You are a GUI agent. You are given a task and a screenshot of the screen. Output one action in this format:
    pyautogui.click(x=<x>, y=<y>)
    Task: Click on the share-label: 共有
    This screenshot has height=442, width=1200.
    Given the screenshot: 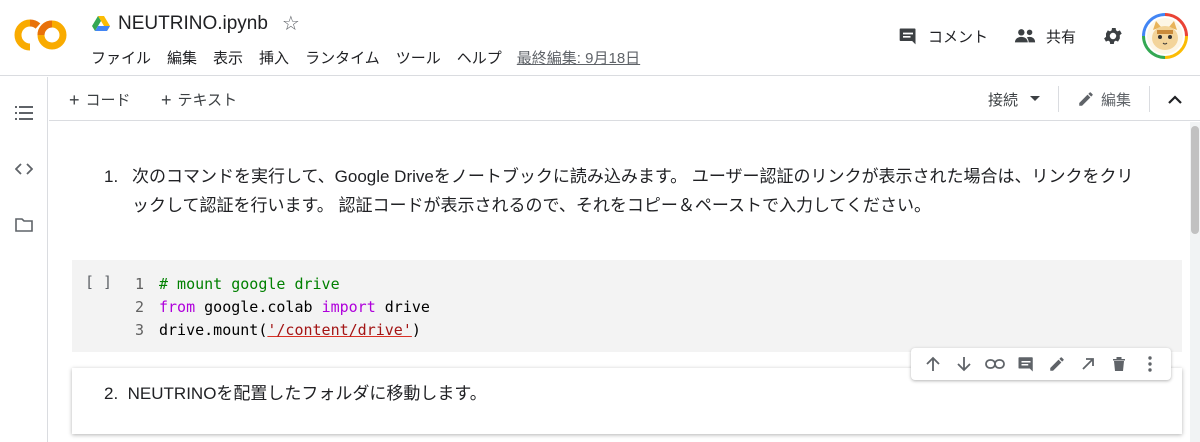 What is the action you would take?
    pyautogui.click(x=1060, y=37)
    